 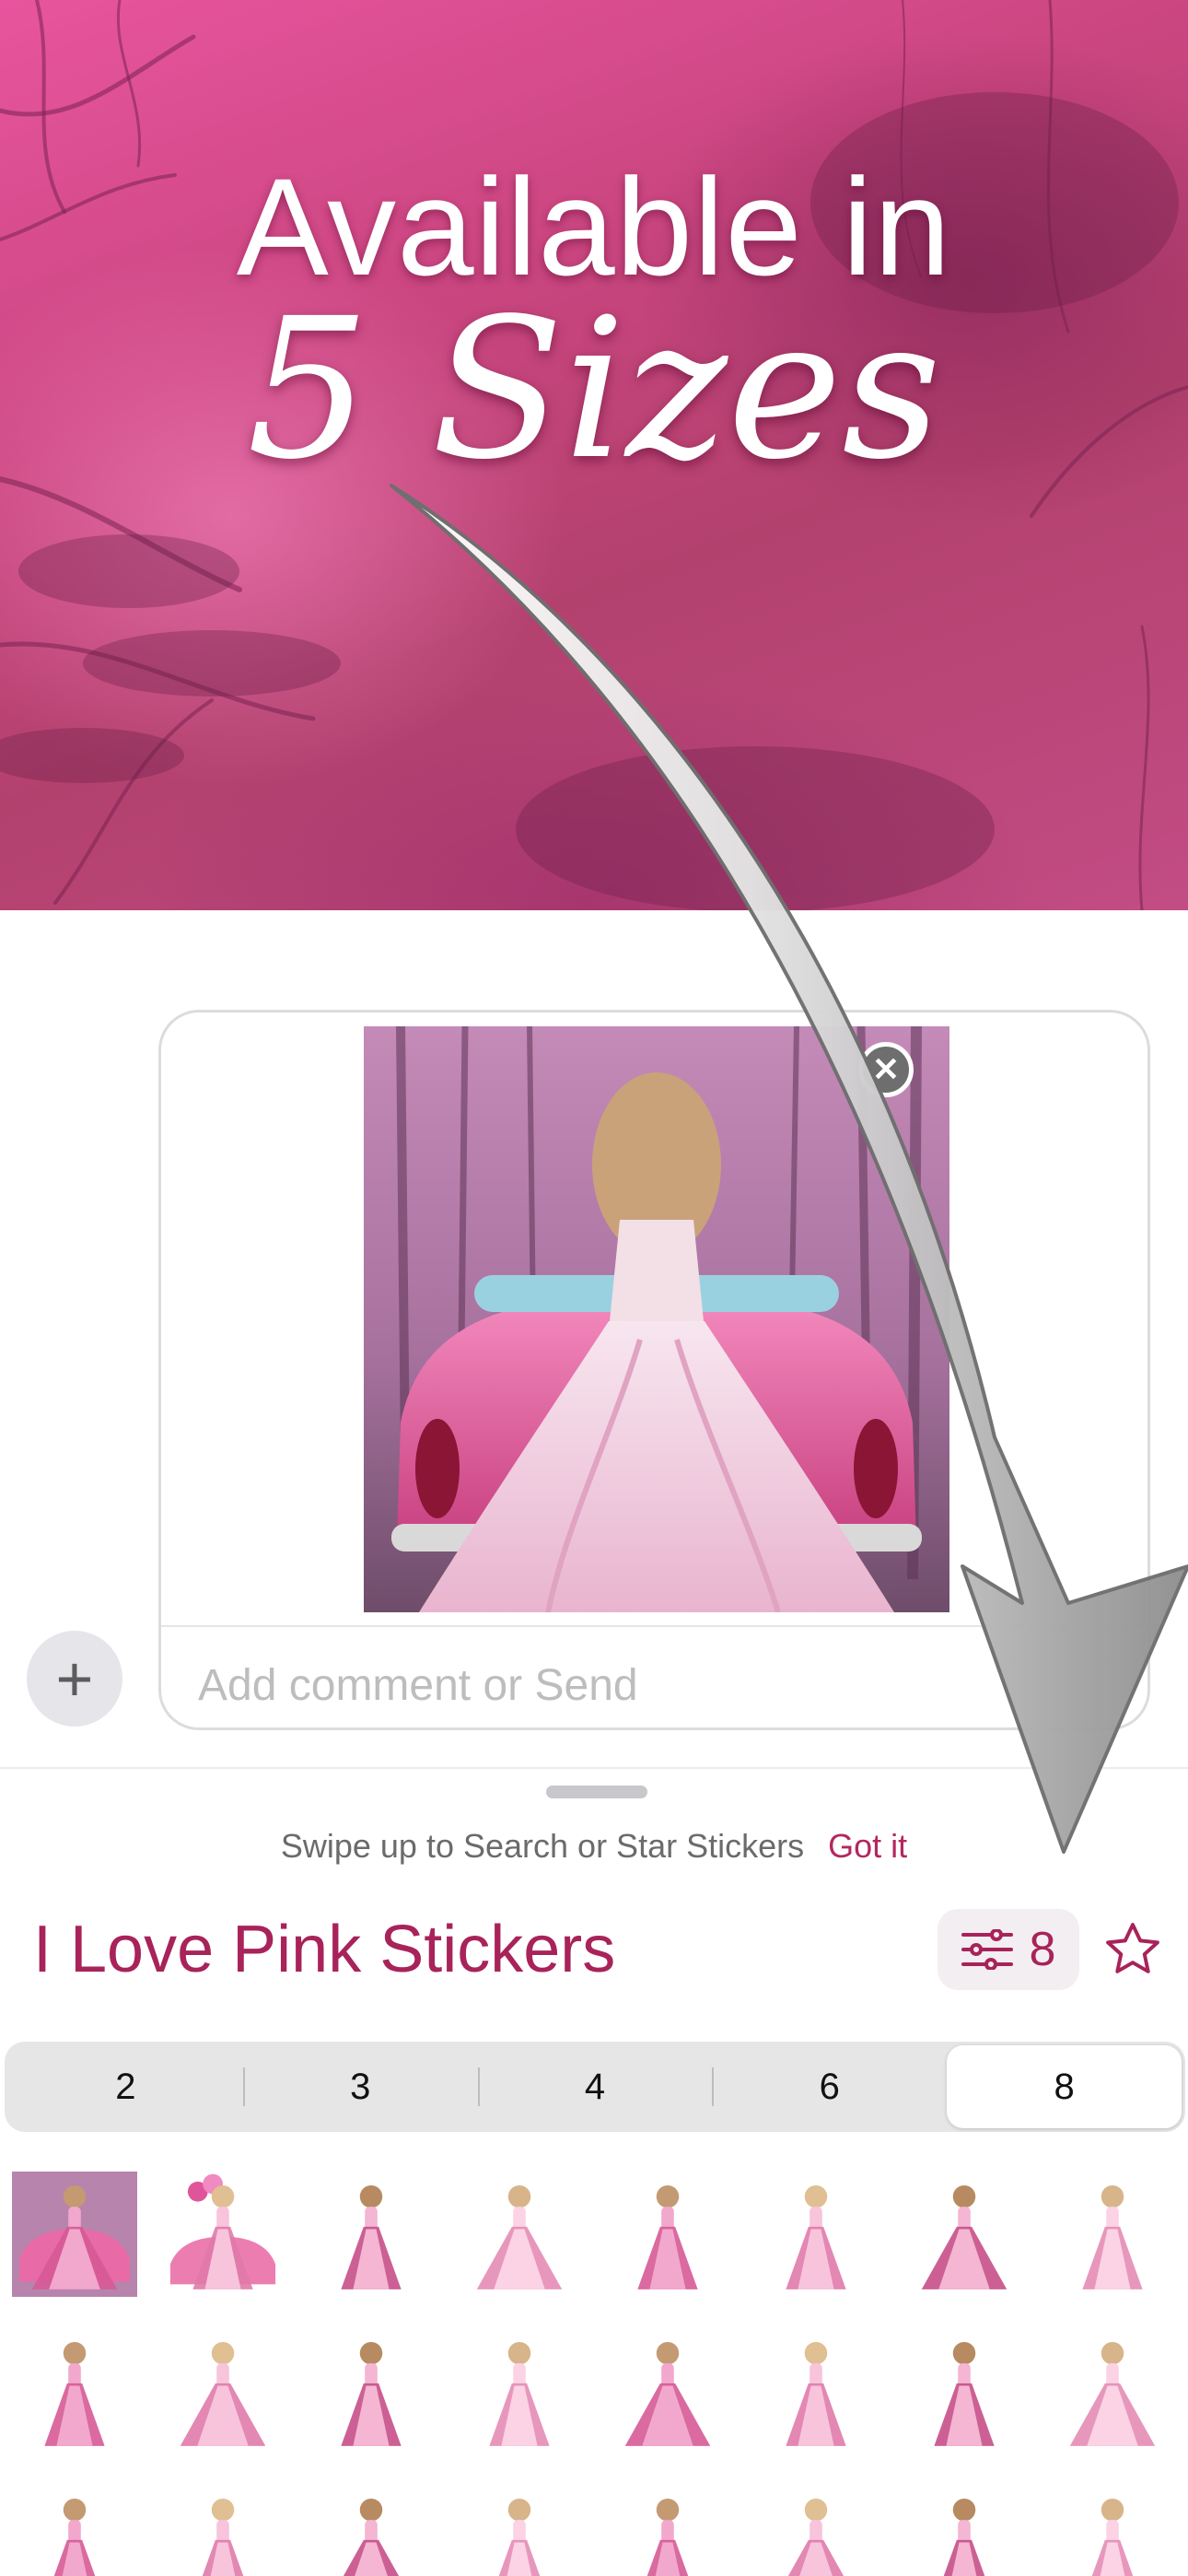 I want to click on sticker-girl-pink-tracksuit, so click(x=74, y=2522).